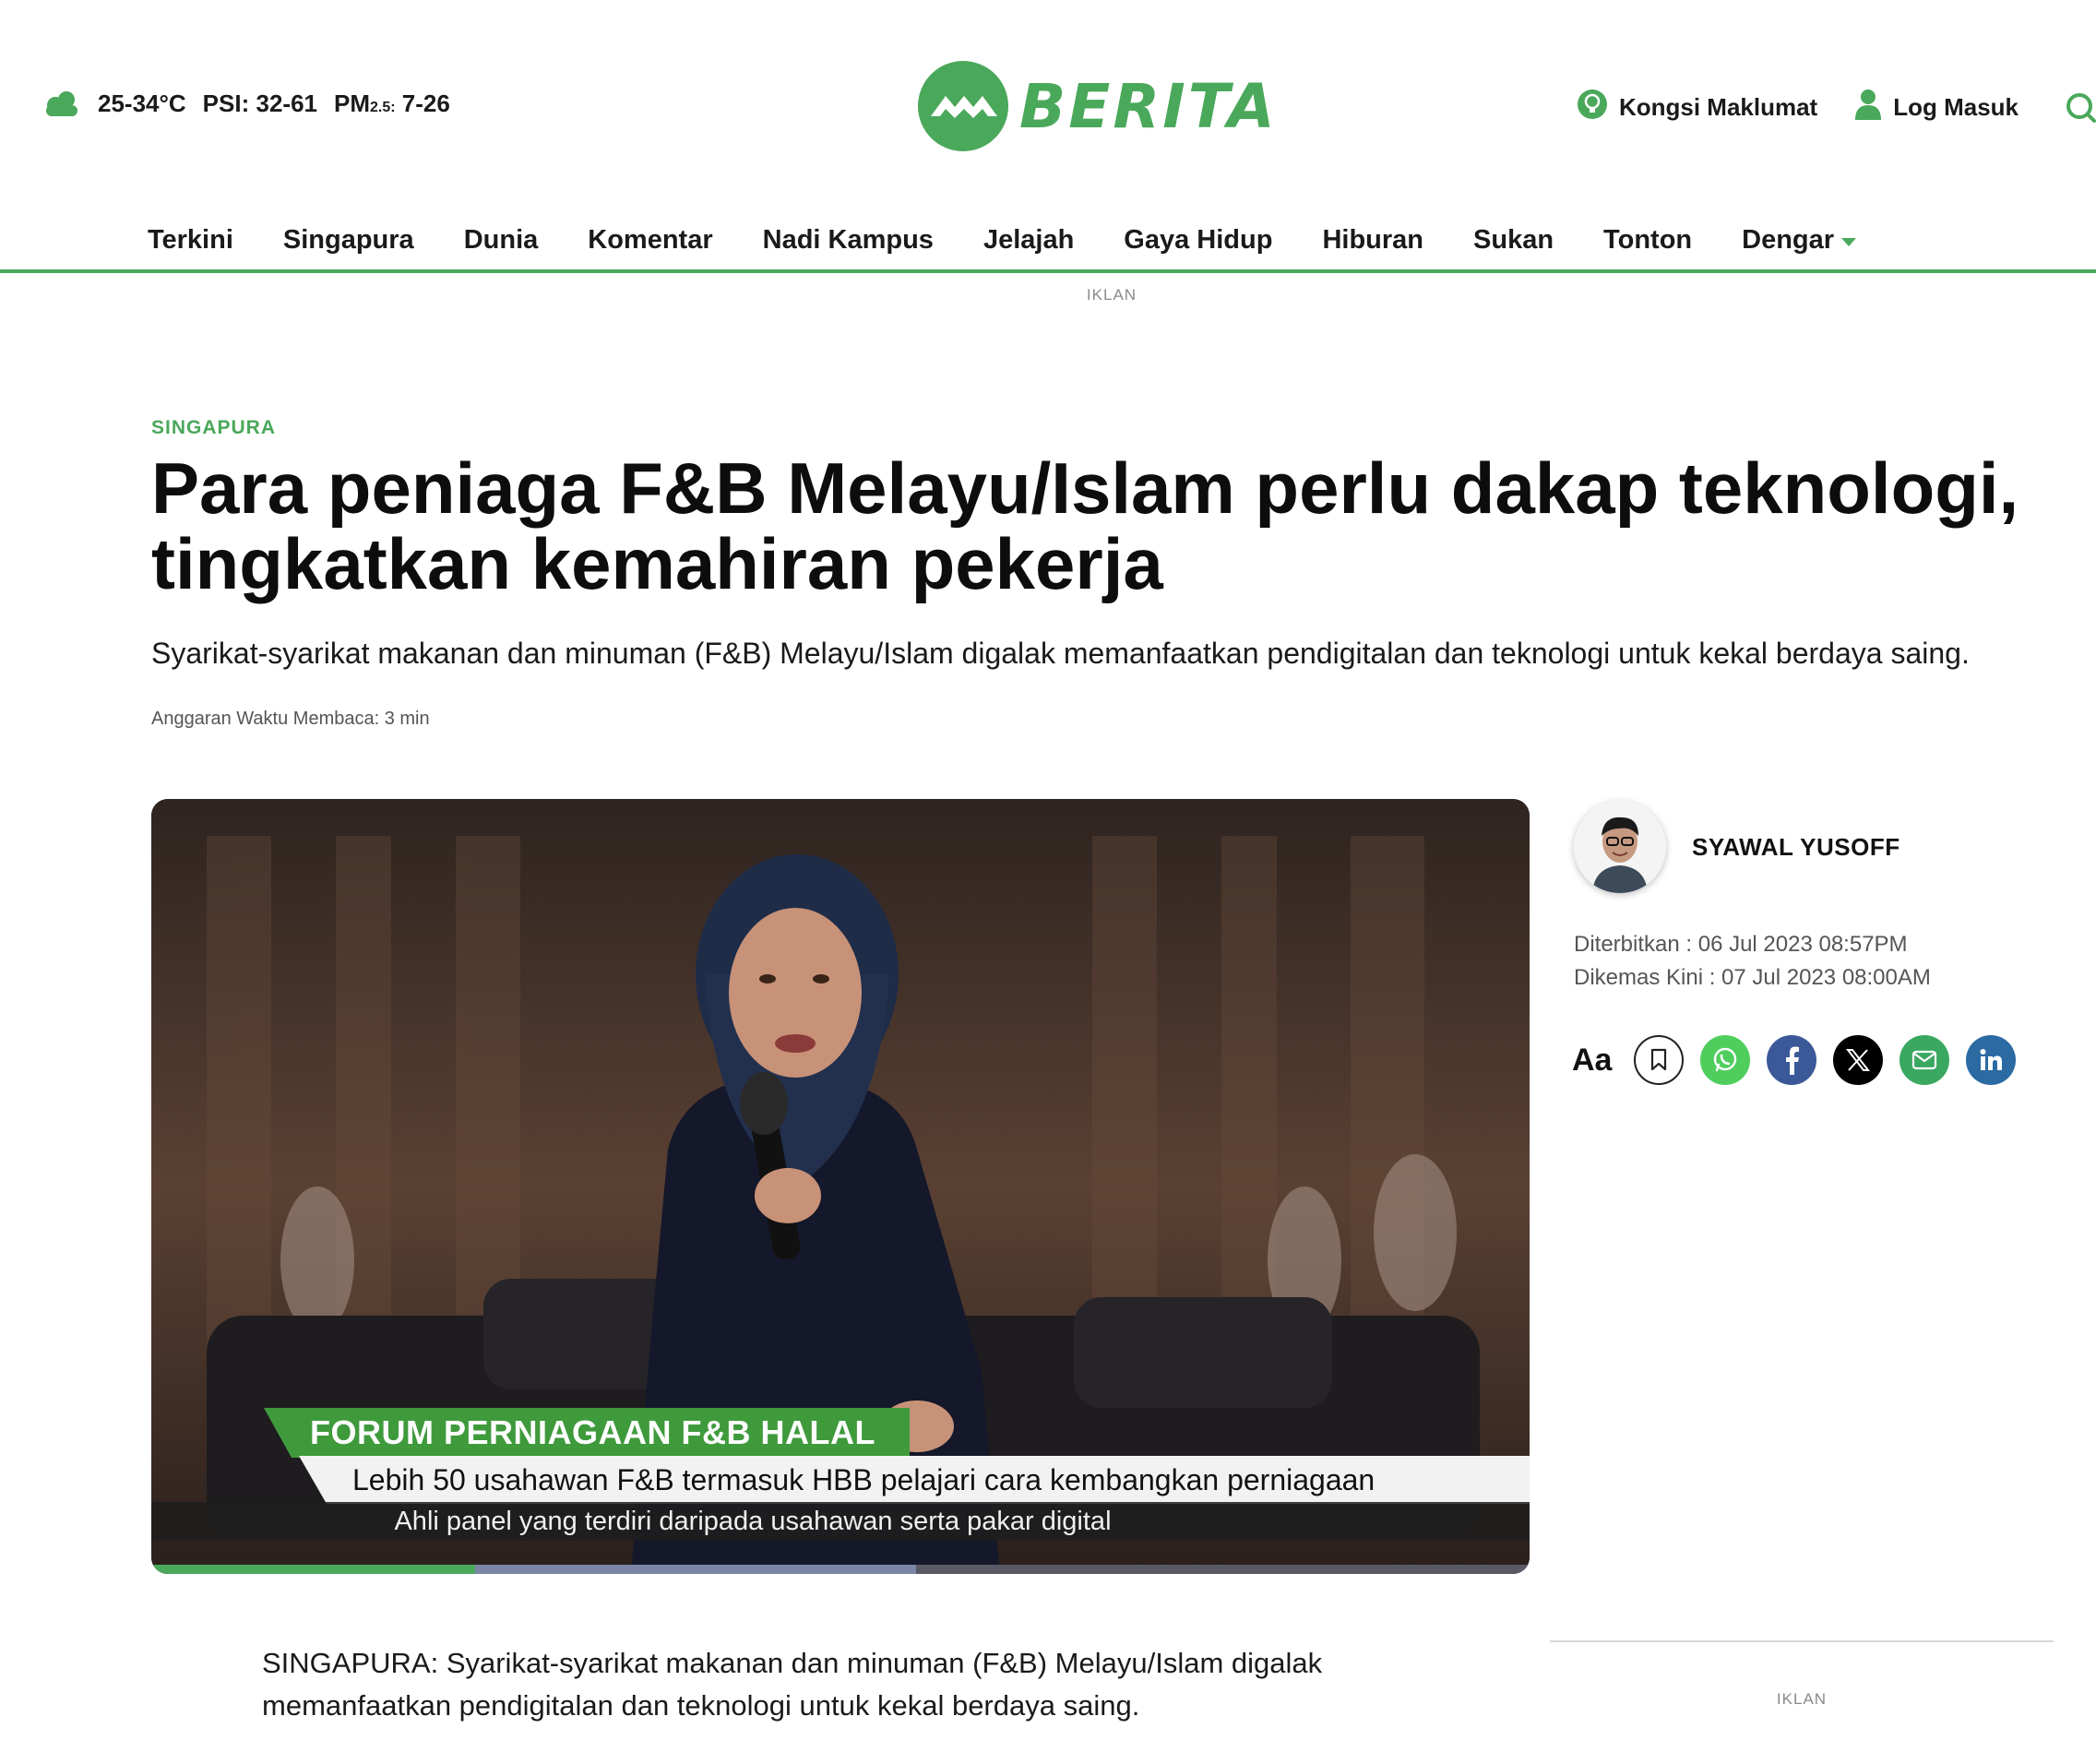 The width and height of the screenshot is (2096, 1764). I want to click on nav-item-sukan: Sukan, so click(1513, 239).